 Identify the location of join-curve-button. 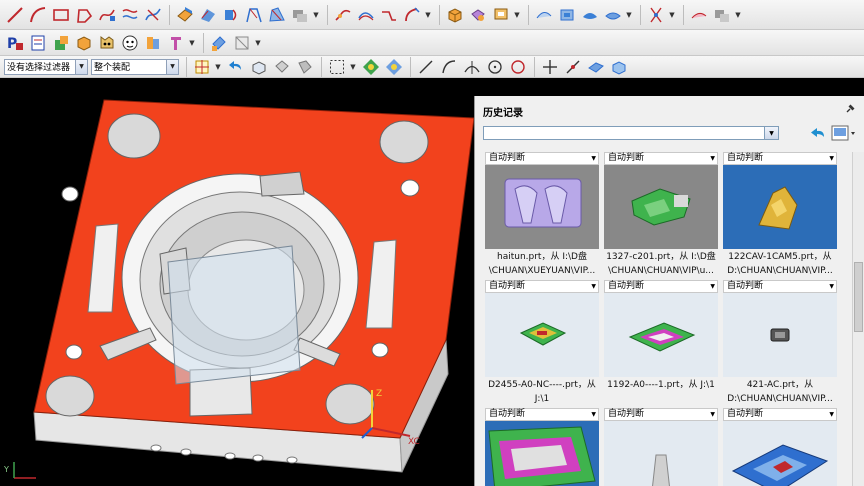
(366, 15).